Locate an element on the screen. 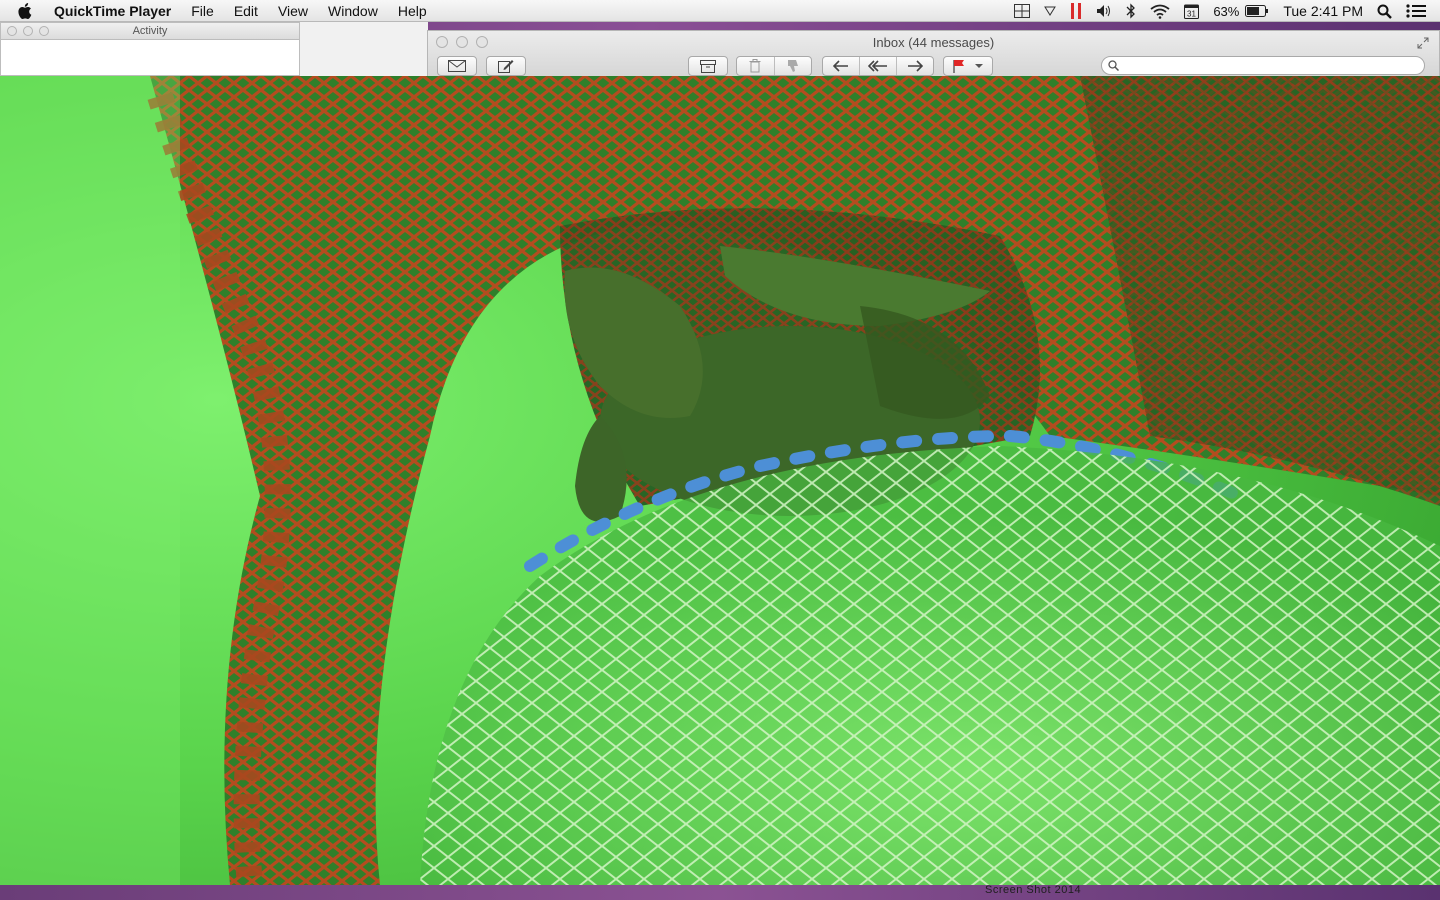 The width and height of the screenshot is (1440, 900). dropdown-triangle-icon is located at coordinates (1050, 11).